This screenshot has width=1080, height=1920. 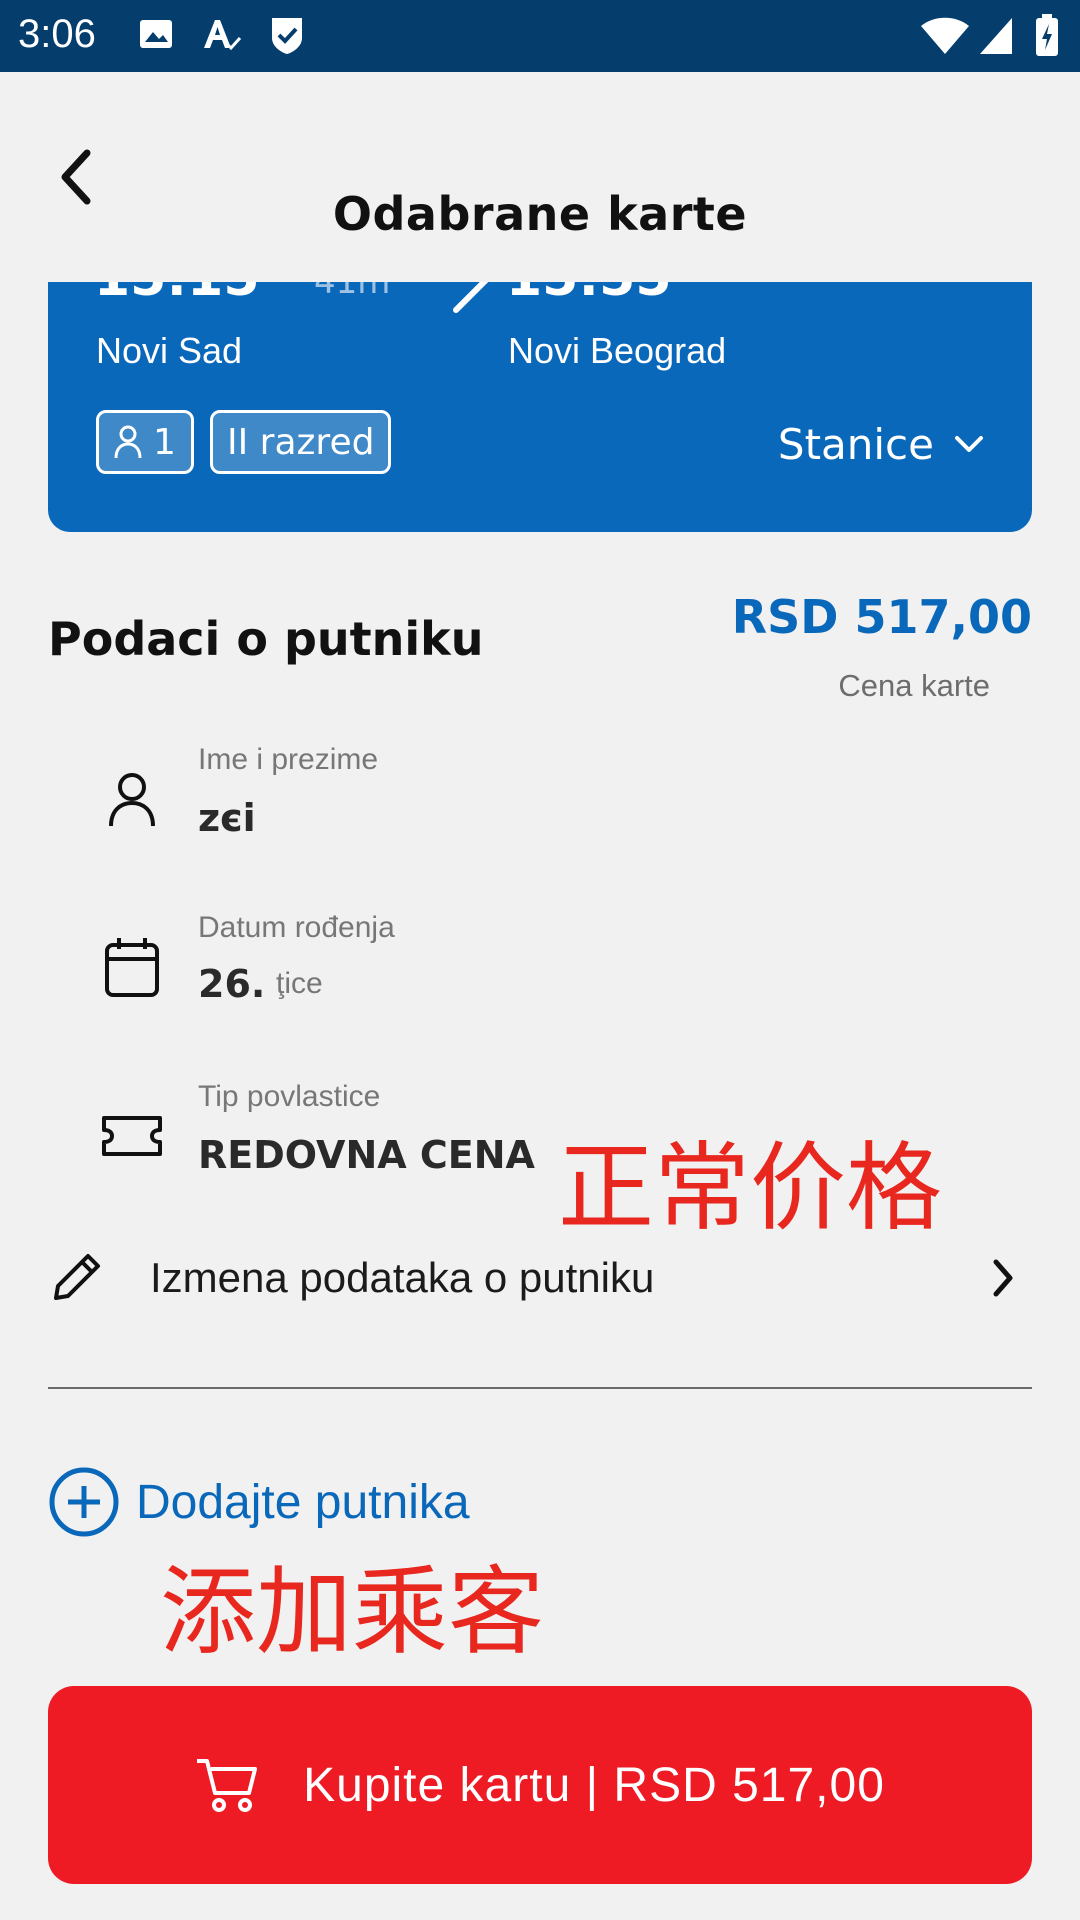 I want to click on wifi-icon, so click(x=945, y=37).